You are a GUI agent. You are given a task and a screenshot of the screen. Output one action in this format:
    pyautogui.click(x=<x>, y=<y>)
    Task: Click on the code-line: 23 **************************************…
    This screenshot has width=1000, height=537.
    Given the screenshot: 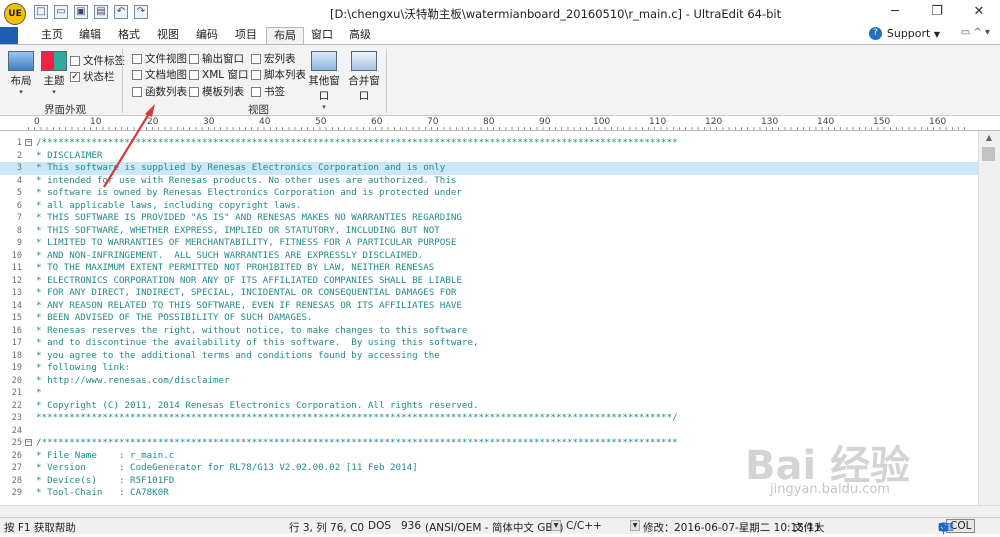 What is the action you would take?
    pyautogui.click(x=489, y=418)
    